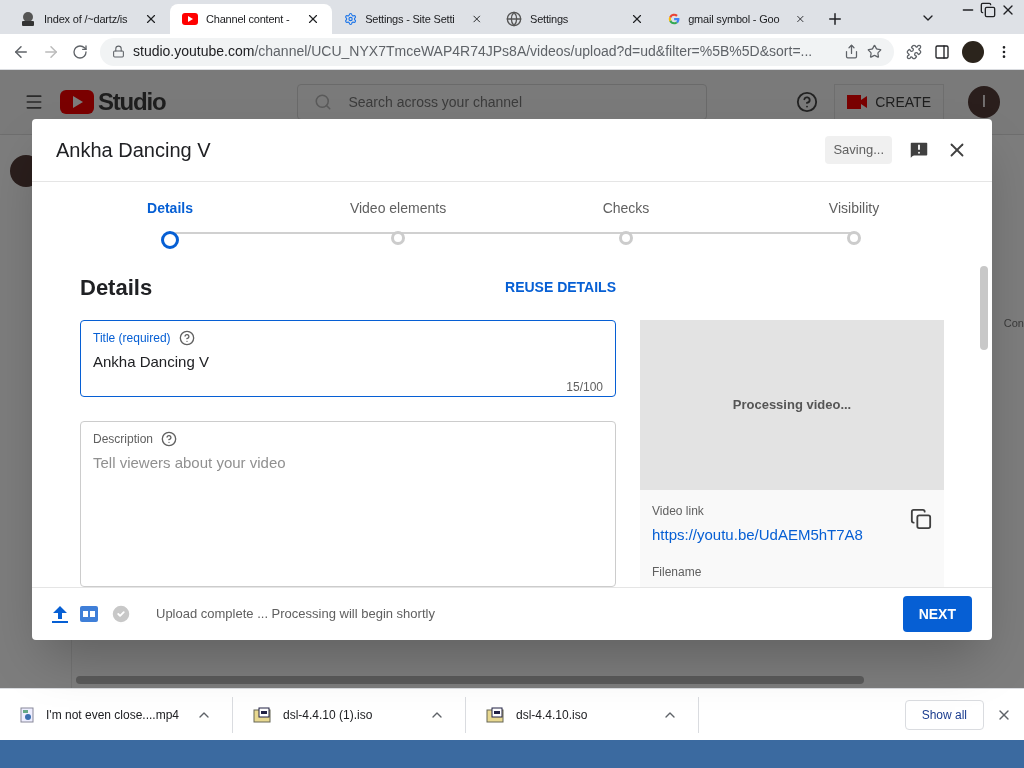 The height and width of the screenshot is (768, 1024). Describe the element at coordinates (560, 287) in the screenshot. I see `reuse-details-link: REUSE DETAILS` at that location.